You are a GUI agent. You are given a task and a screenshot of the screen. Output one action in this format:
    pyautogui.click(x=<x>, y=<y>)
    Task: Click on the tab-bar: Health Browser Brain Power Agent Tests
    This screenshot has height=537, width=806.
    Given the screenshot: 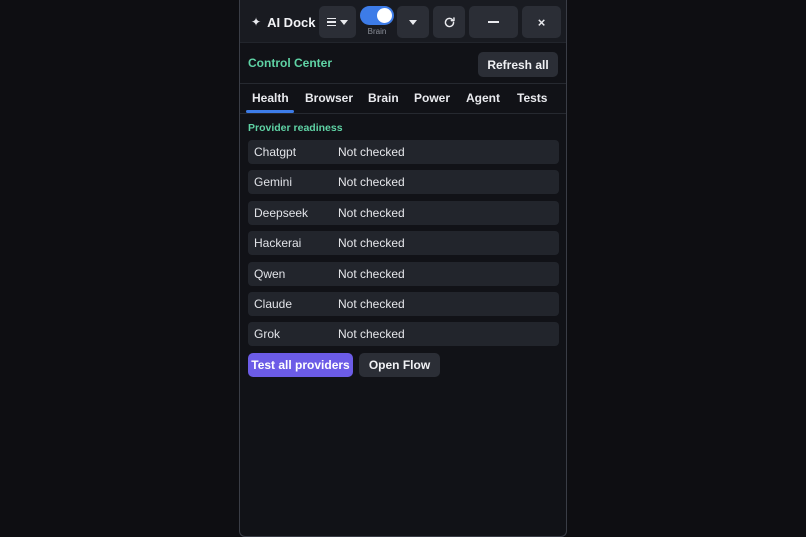 What is the action you would take?
    pyautogui.click(x=403, y=99)
    